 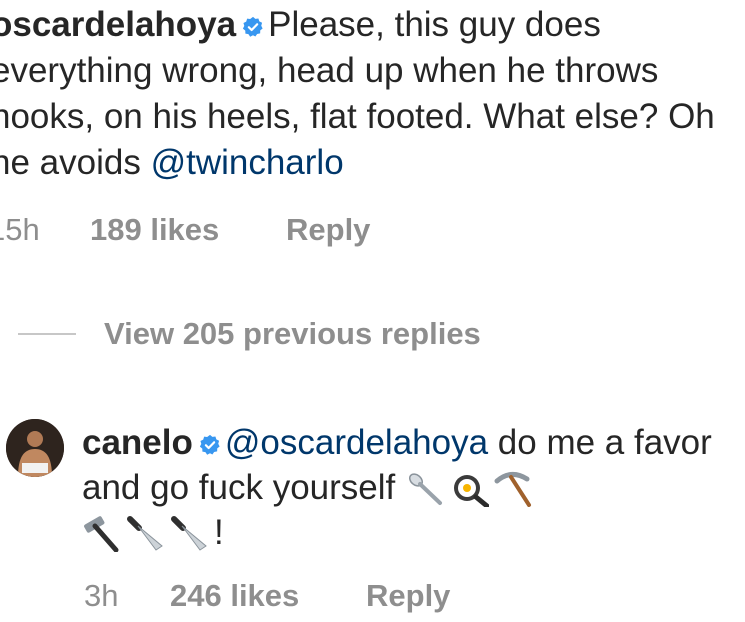 I want to click on frying-pan-icon, so click(x=471, y=491).